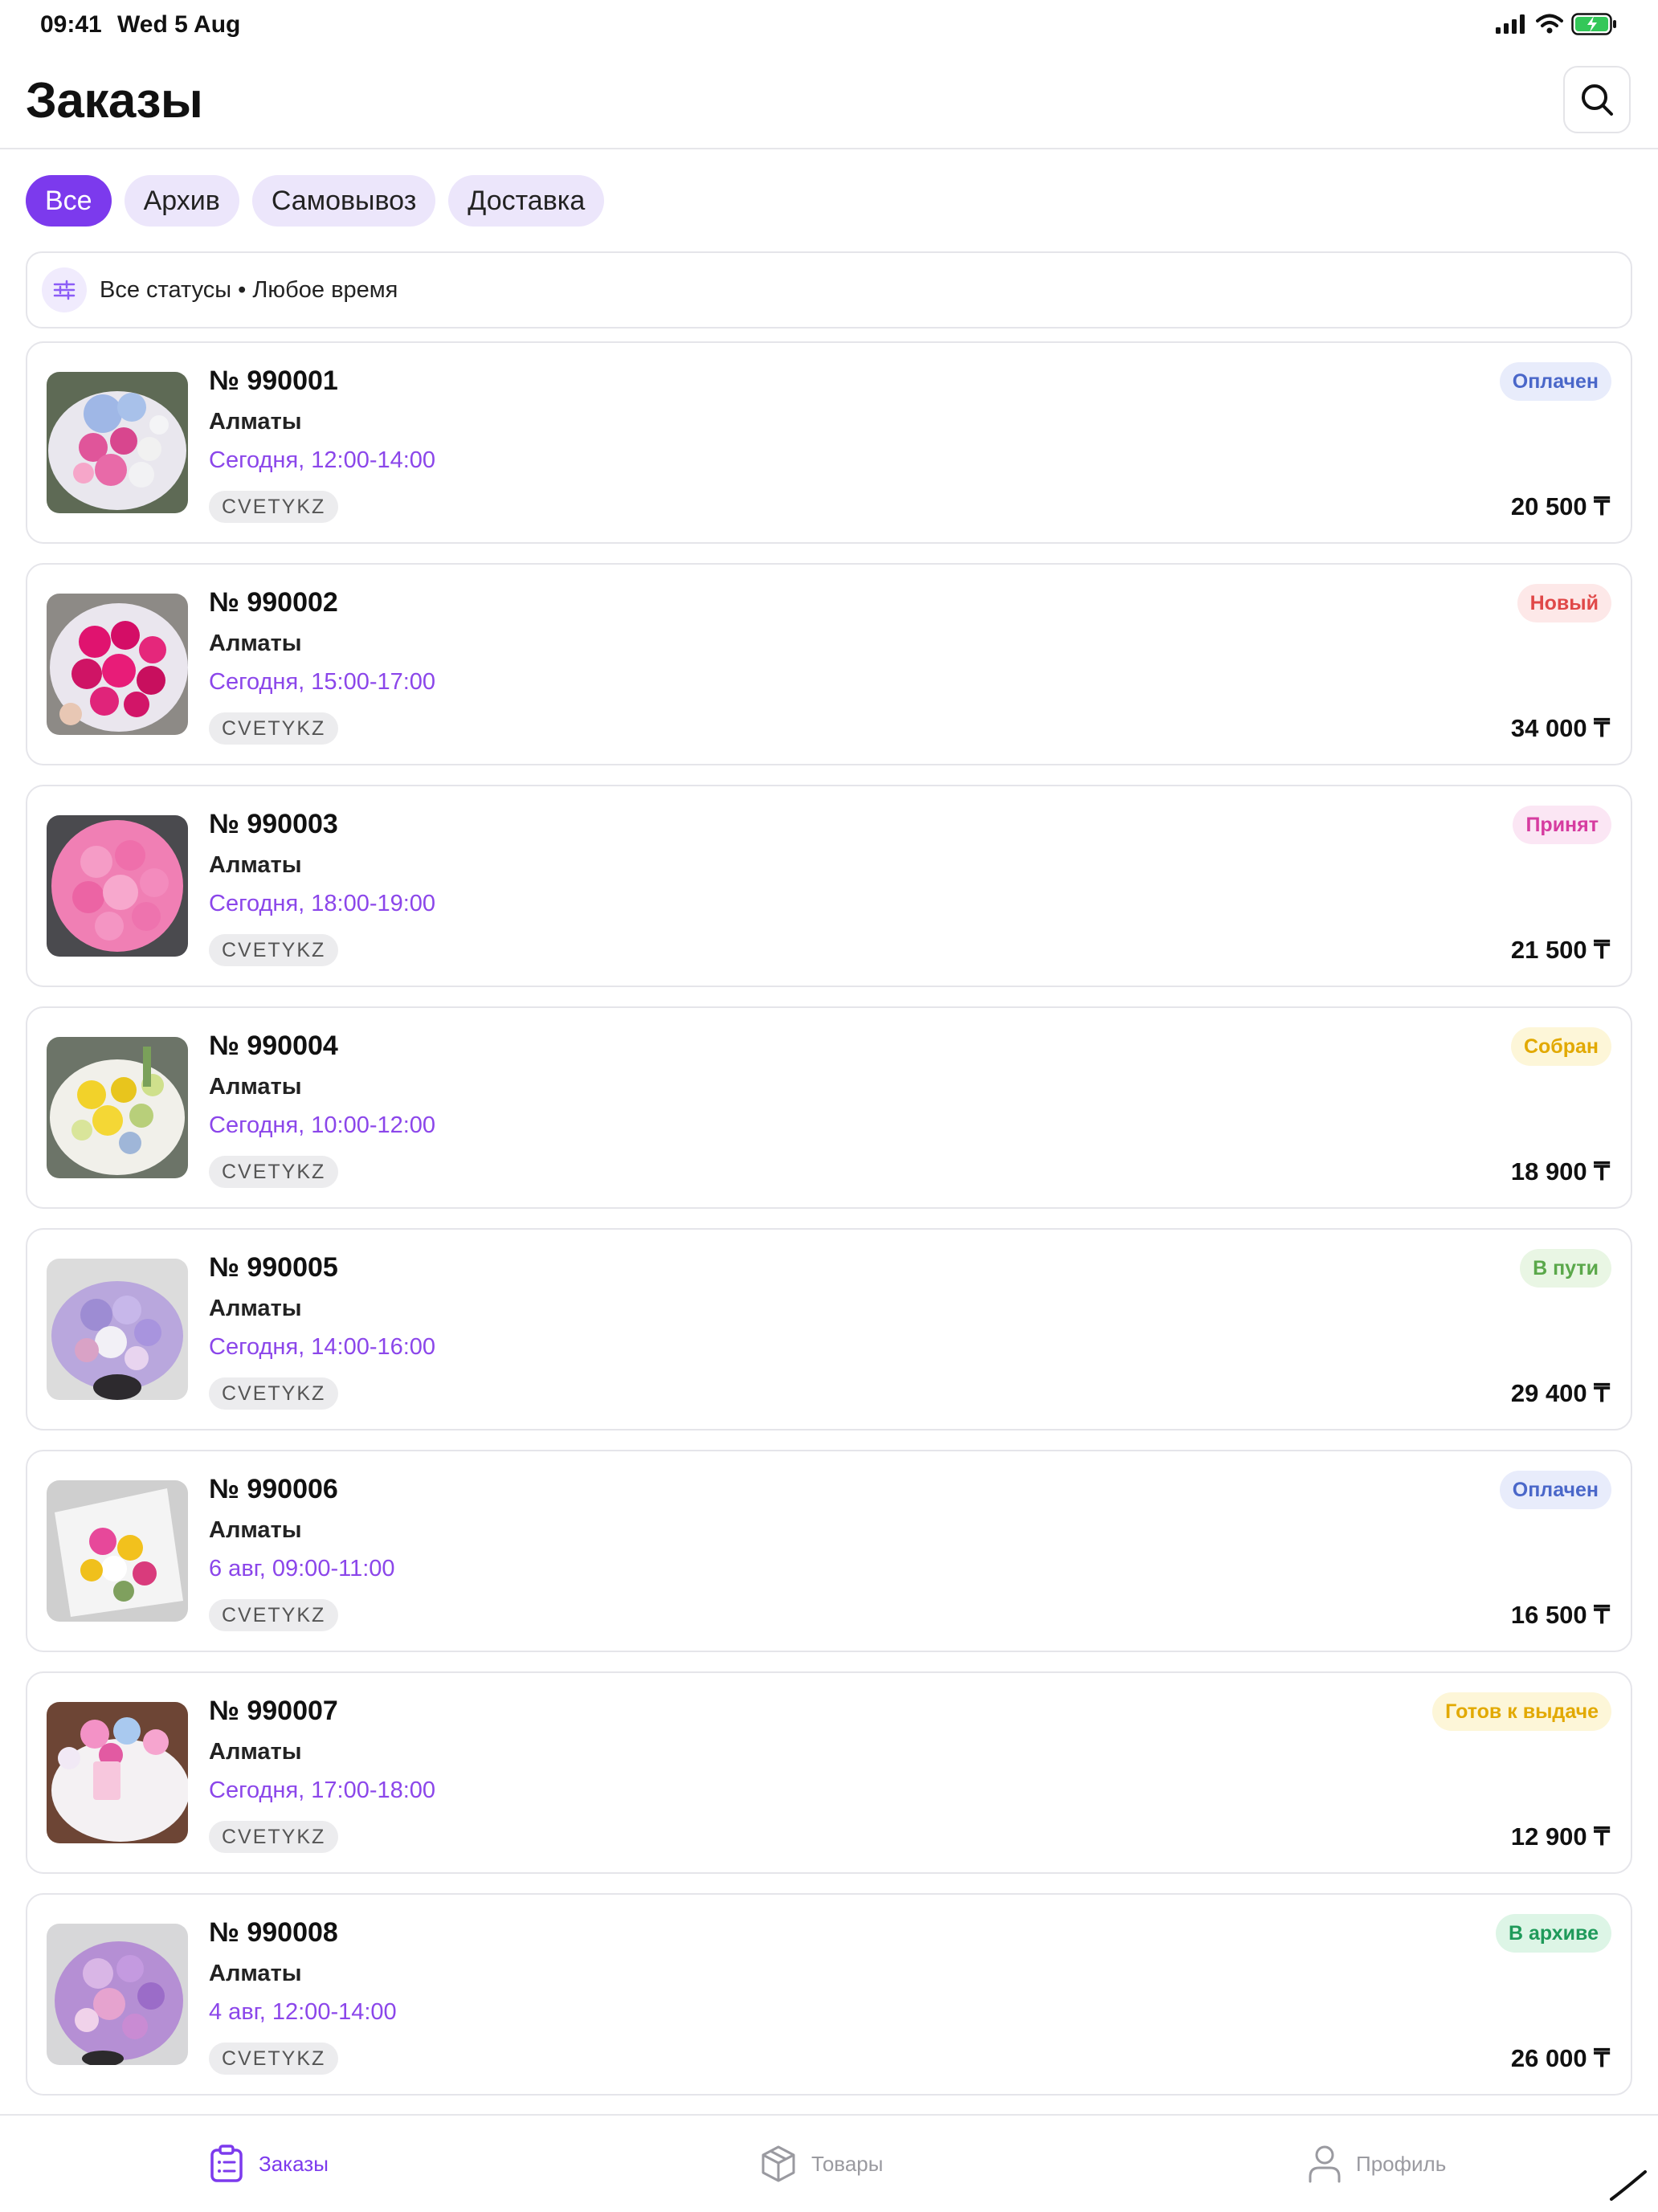 Image resolution: width=1658 pixels, height=2212 pixels. Describe the element at coordinates (1325, 2164) in the screenshot. I see `user-icon` at that location.